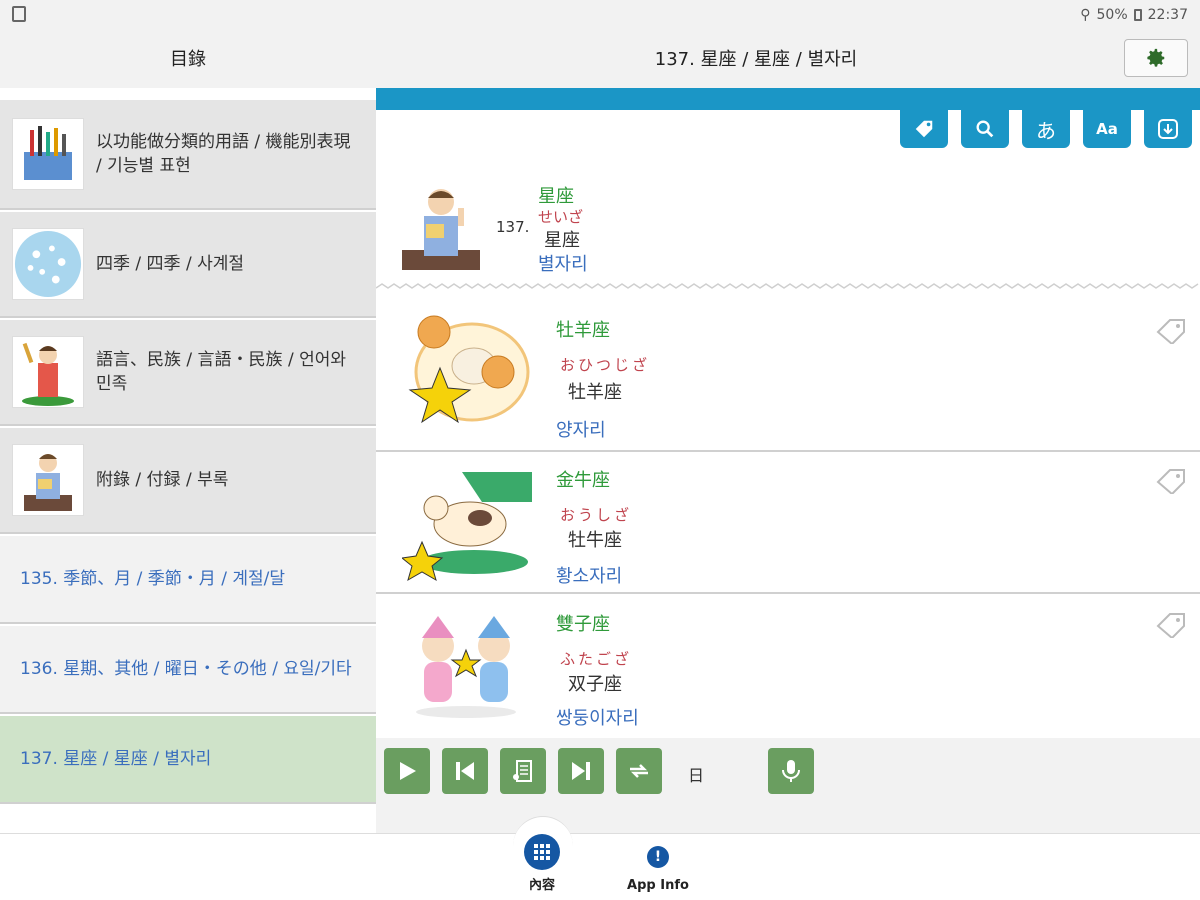 The height and width of the screenshot is (900, 1200). I want to click on font-size-label: Aa, so click(1107, 129).